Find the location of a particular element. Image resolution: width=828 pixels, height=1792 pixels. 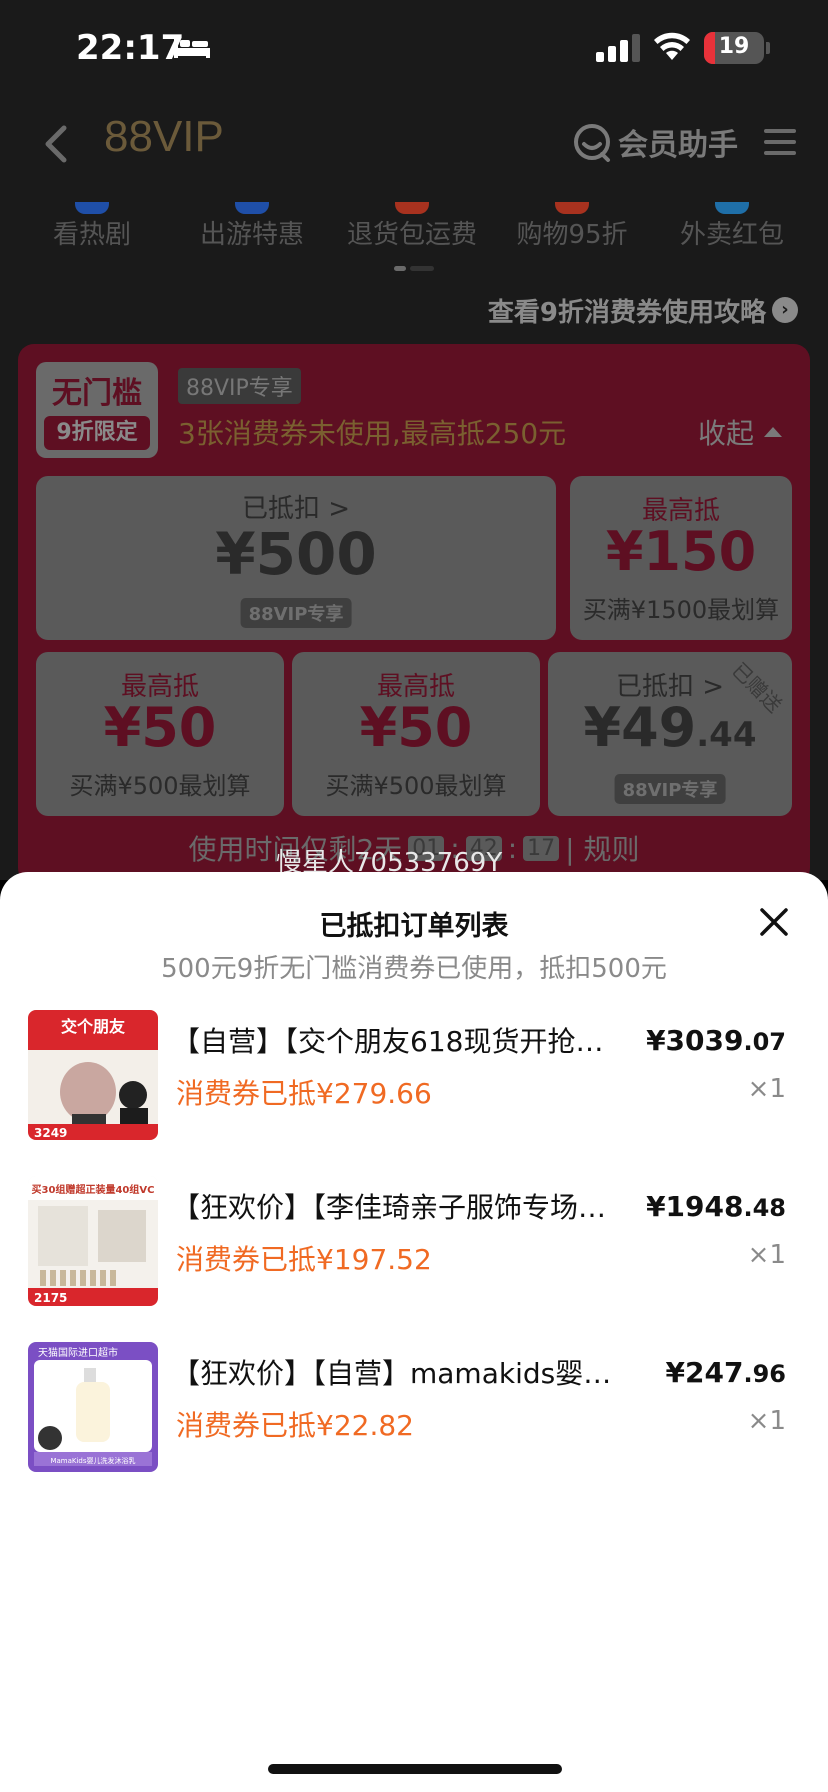

usage-guide-link: 查看9折消费券使用攻略 › is located at coordinates (643, 310).